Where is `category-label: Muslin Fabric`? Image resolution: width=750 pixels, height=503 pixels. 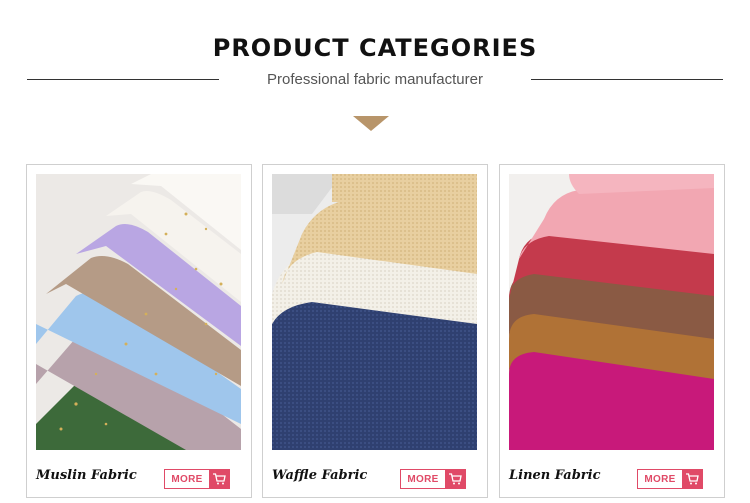 category-label: Muslin Fabric is located at coordinates (86, 475).